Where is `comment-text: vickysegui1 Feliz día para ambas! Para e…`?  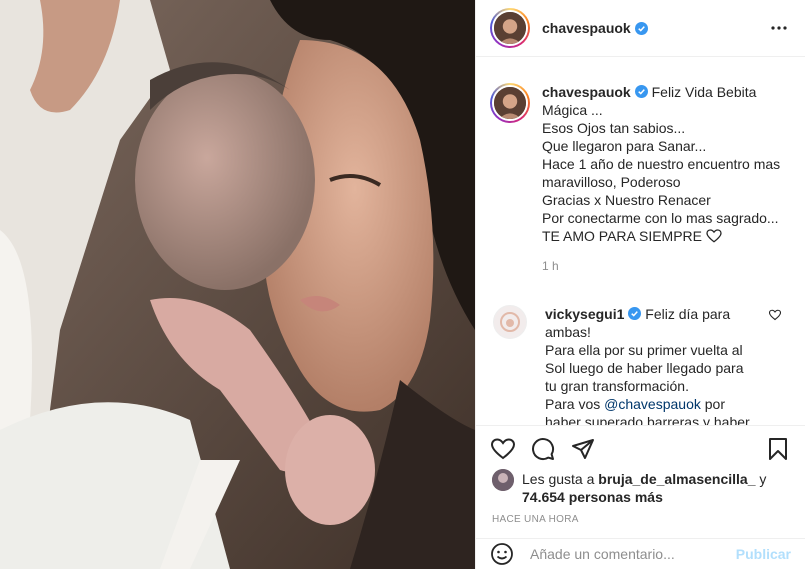
comment-text: vickysegui1 Feliz día para ambas! Para e… is located at coordinates (652, 365).